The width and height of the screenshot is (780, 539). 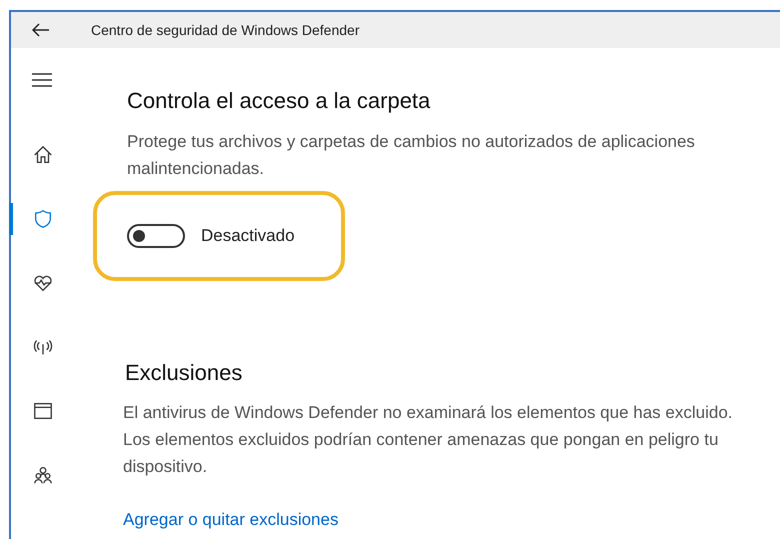 I want to click on window-title: Centro de seguridad de Windows Defender, so click(x=225, y=30).